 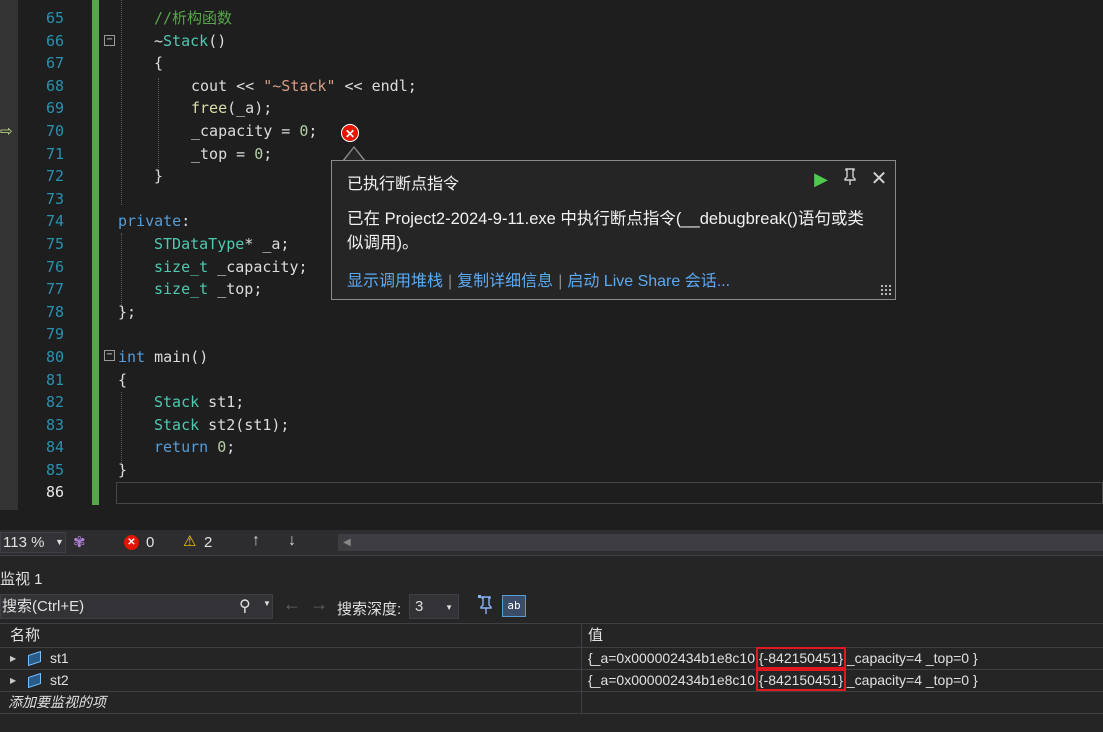 What do you see at coordinates (403, 184) in the screenshot?
I see `exception-title: 已执行断点指令` at bounding box center [403, 184].